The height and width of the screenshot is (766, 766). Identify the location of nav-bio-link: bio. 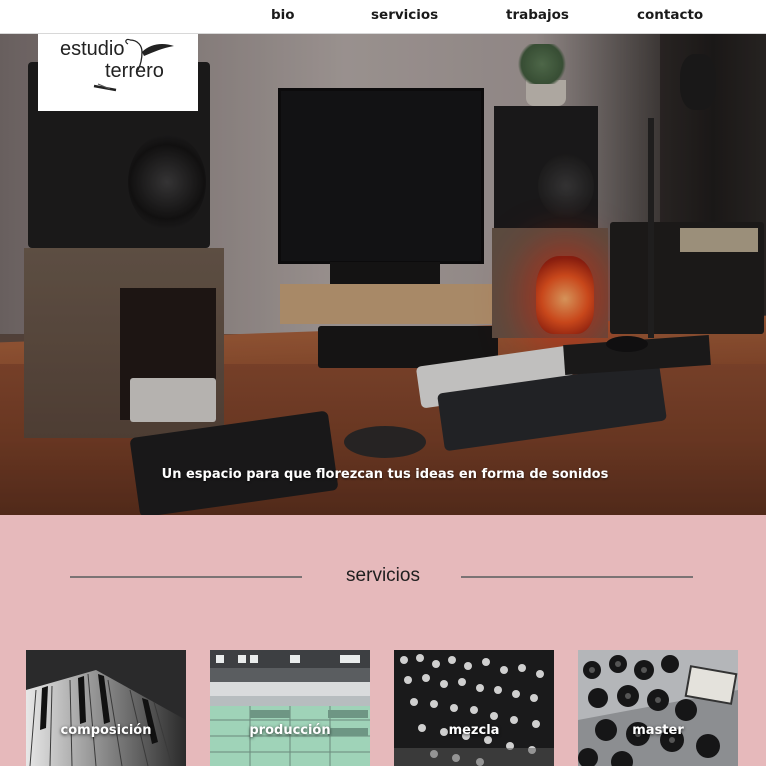
(283, 15).